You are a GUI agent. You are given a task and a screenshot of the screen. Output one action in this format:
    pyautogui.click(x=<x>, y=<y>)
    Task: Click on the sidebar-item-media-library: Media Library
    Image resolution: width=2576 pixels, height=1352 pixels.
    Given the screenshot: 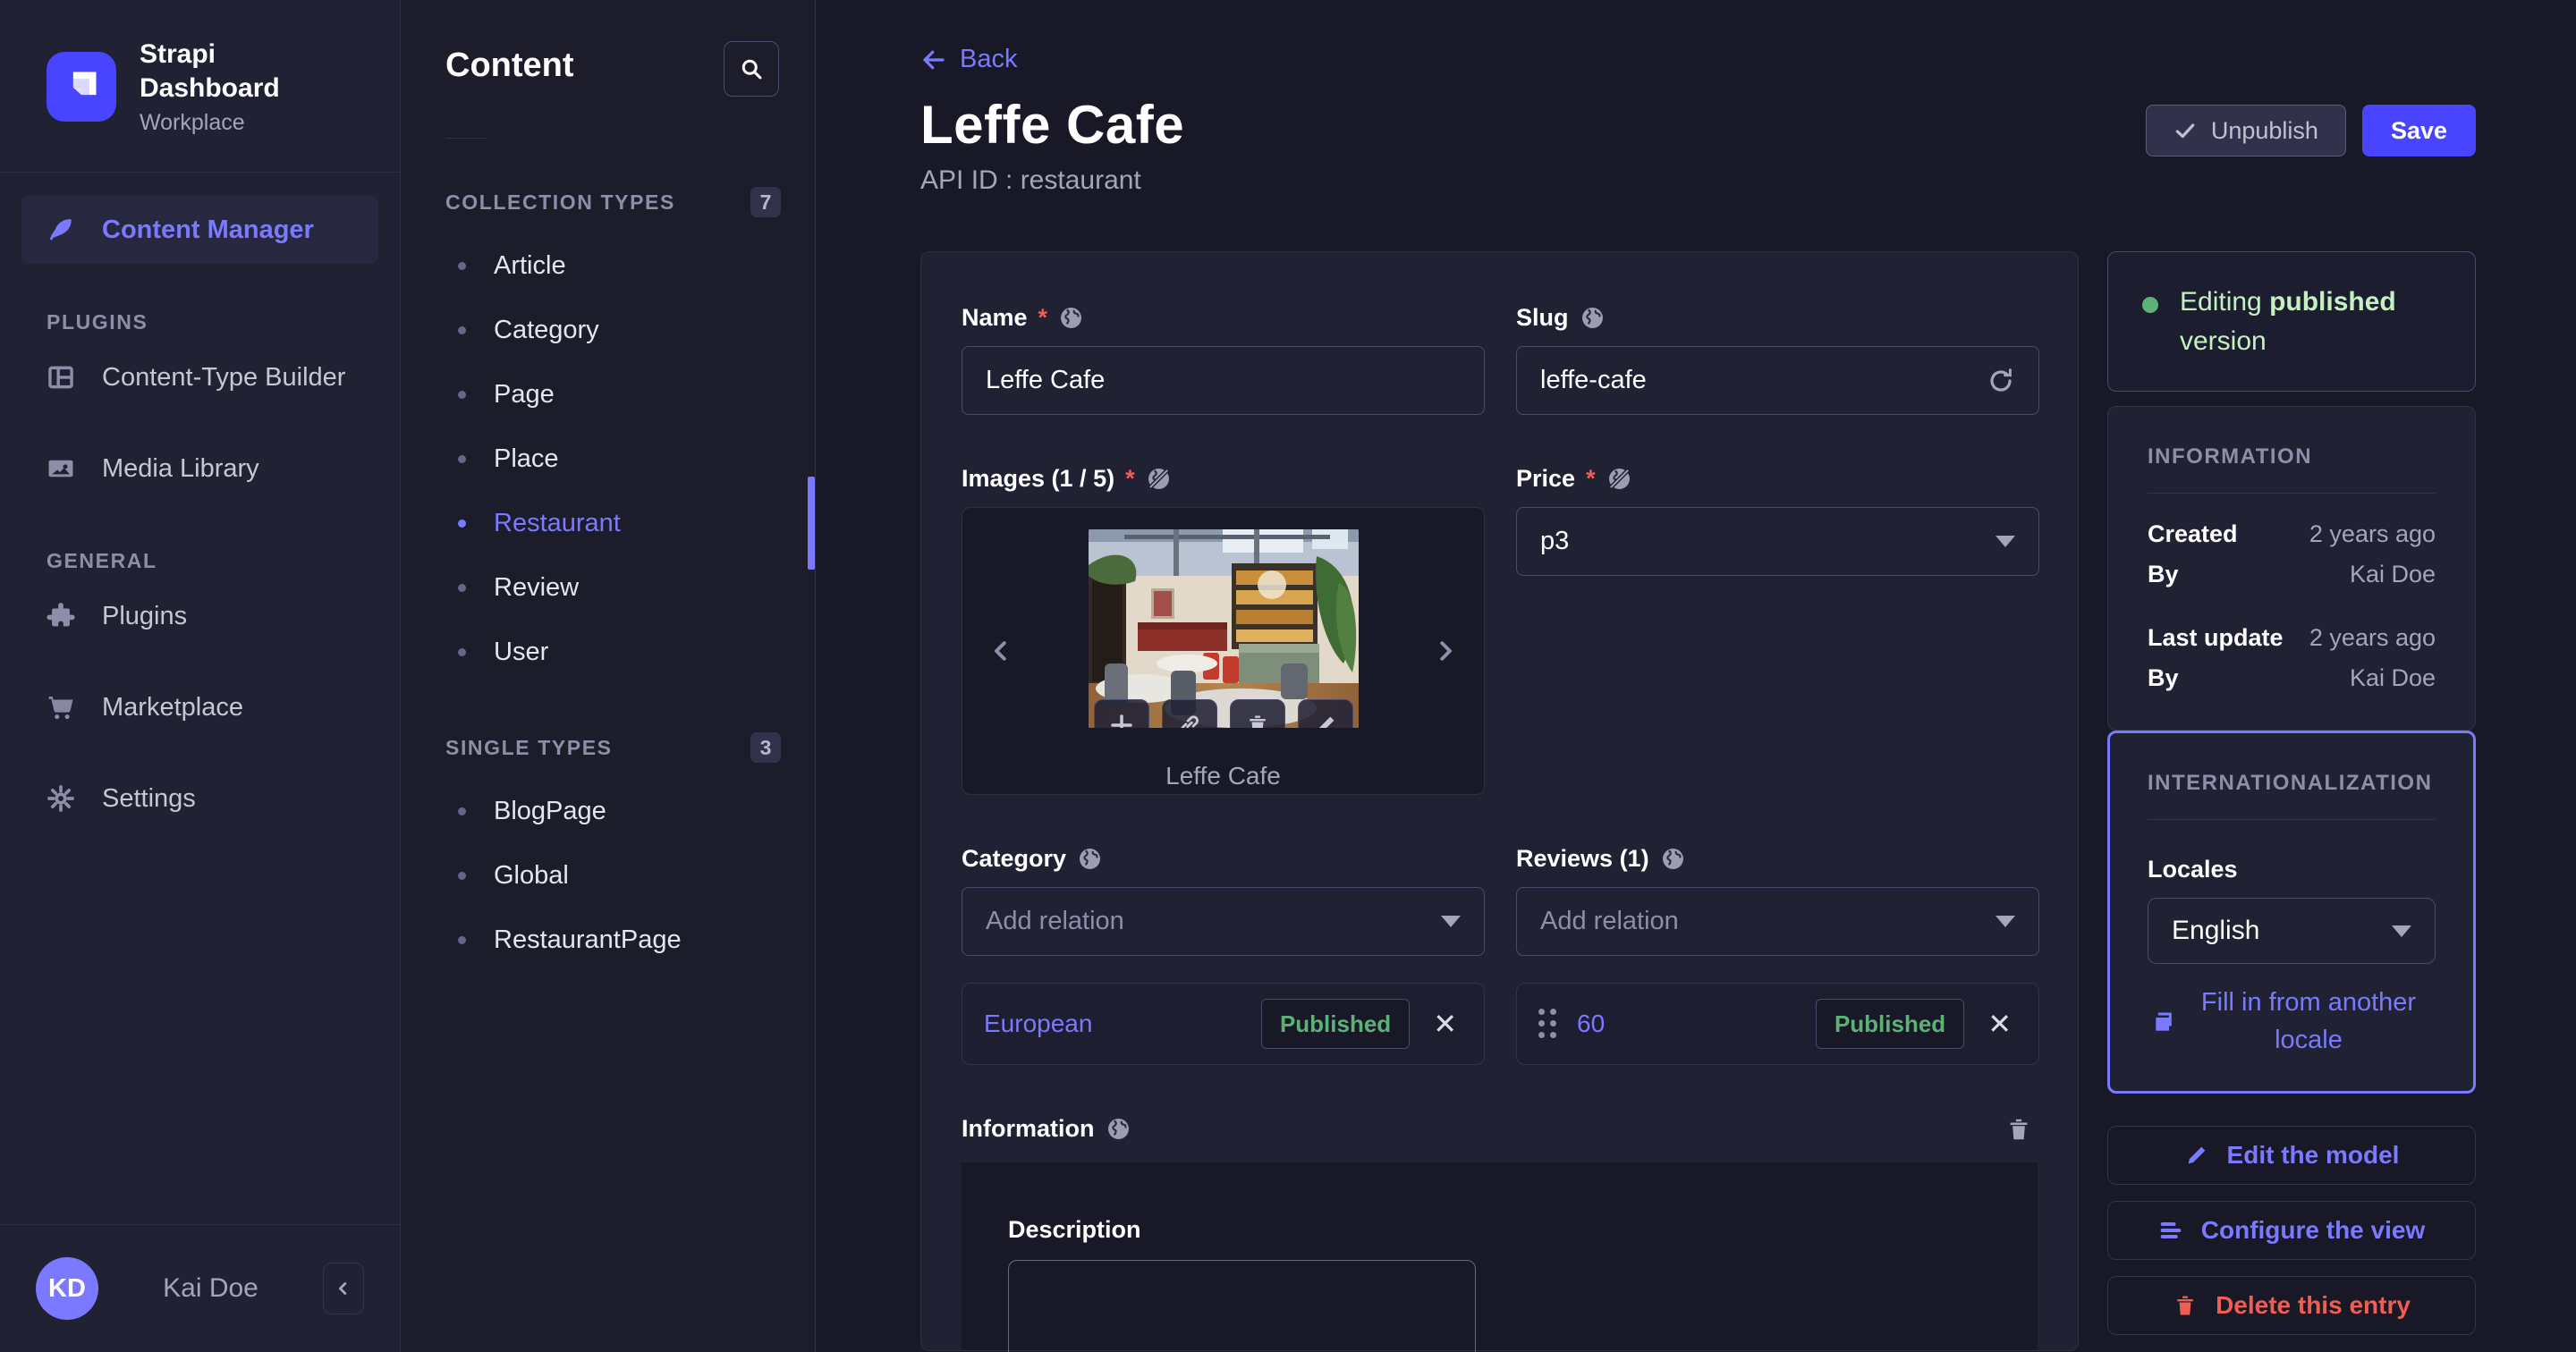 What is the action you would take?
    pyautogui.click(x=199, y=469)
    